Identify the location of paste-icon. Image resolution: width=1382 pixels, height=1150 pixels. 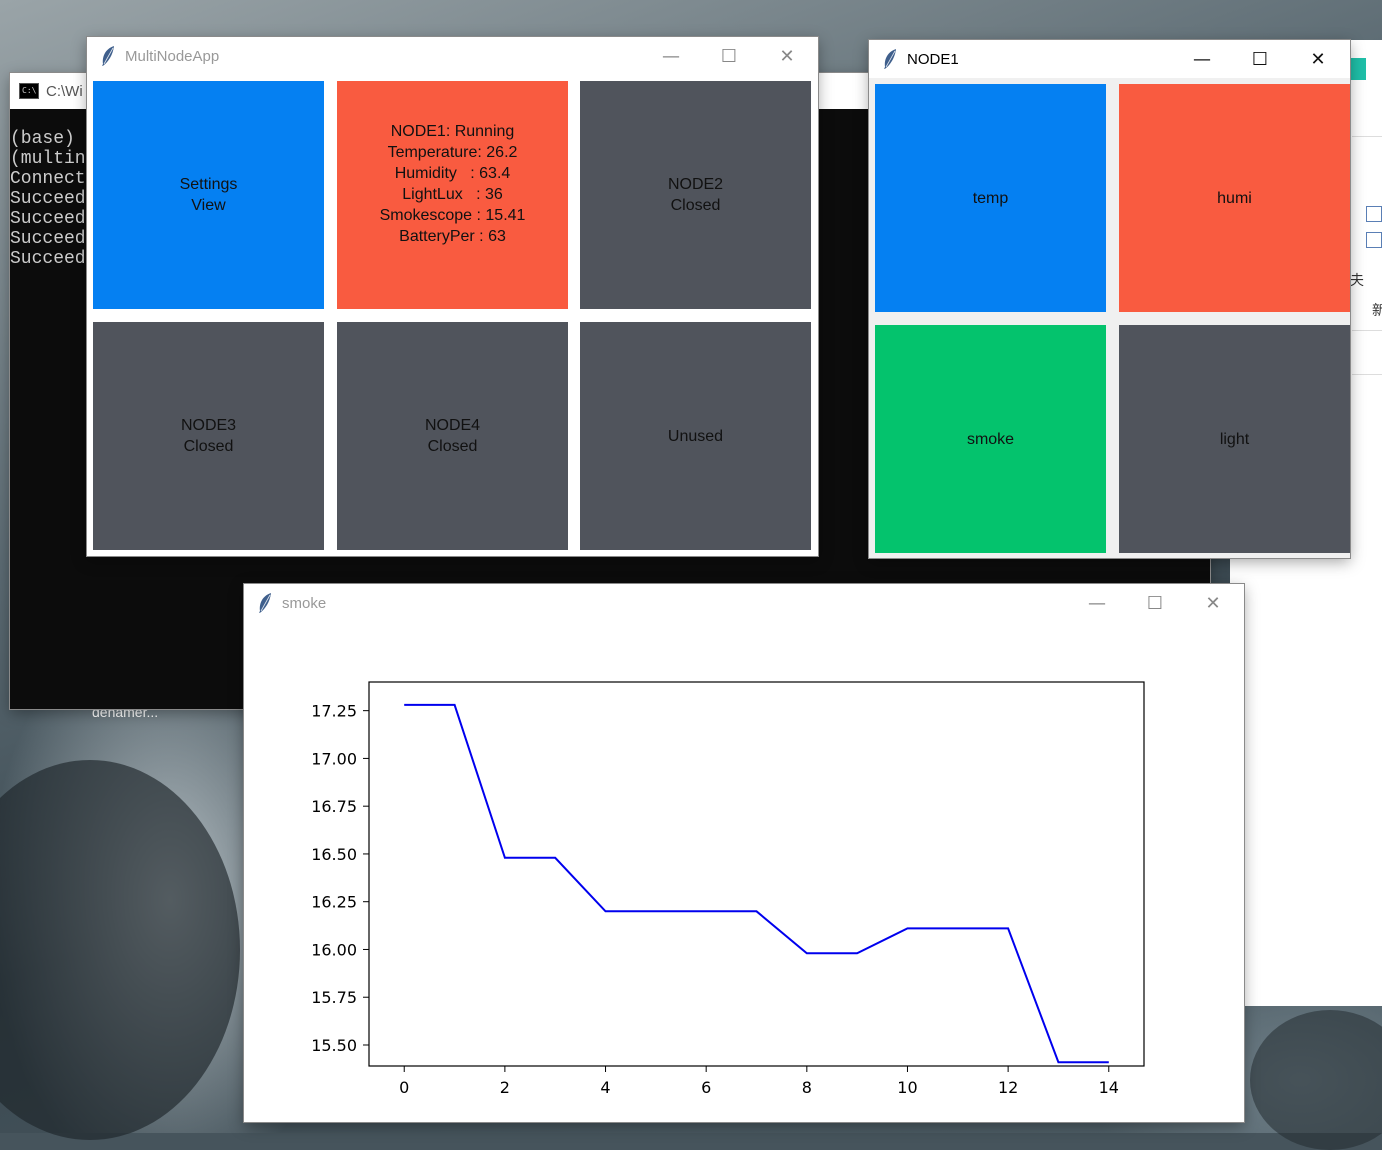
(1374, 240).